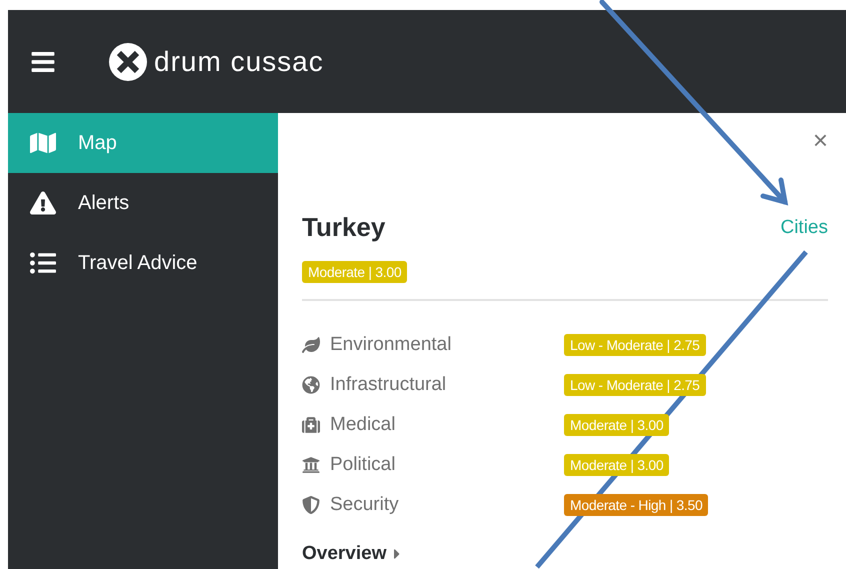 The width and height of the screenshot is (846, 569). What do you see at coordinates (143, 203) in the screenshot?
I see `sidebar-item: Alerts` at bounding box center [143, 203].